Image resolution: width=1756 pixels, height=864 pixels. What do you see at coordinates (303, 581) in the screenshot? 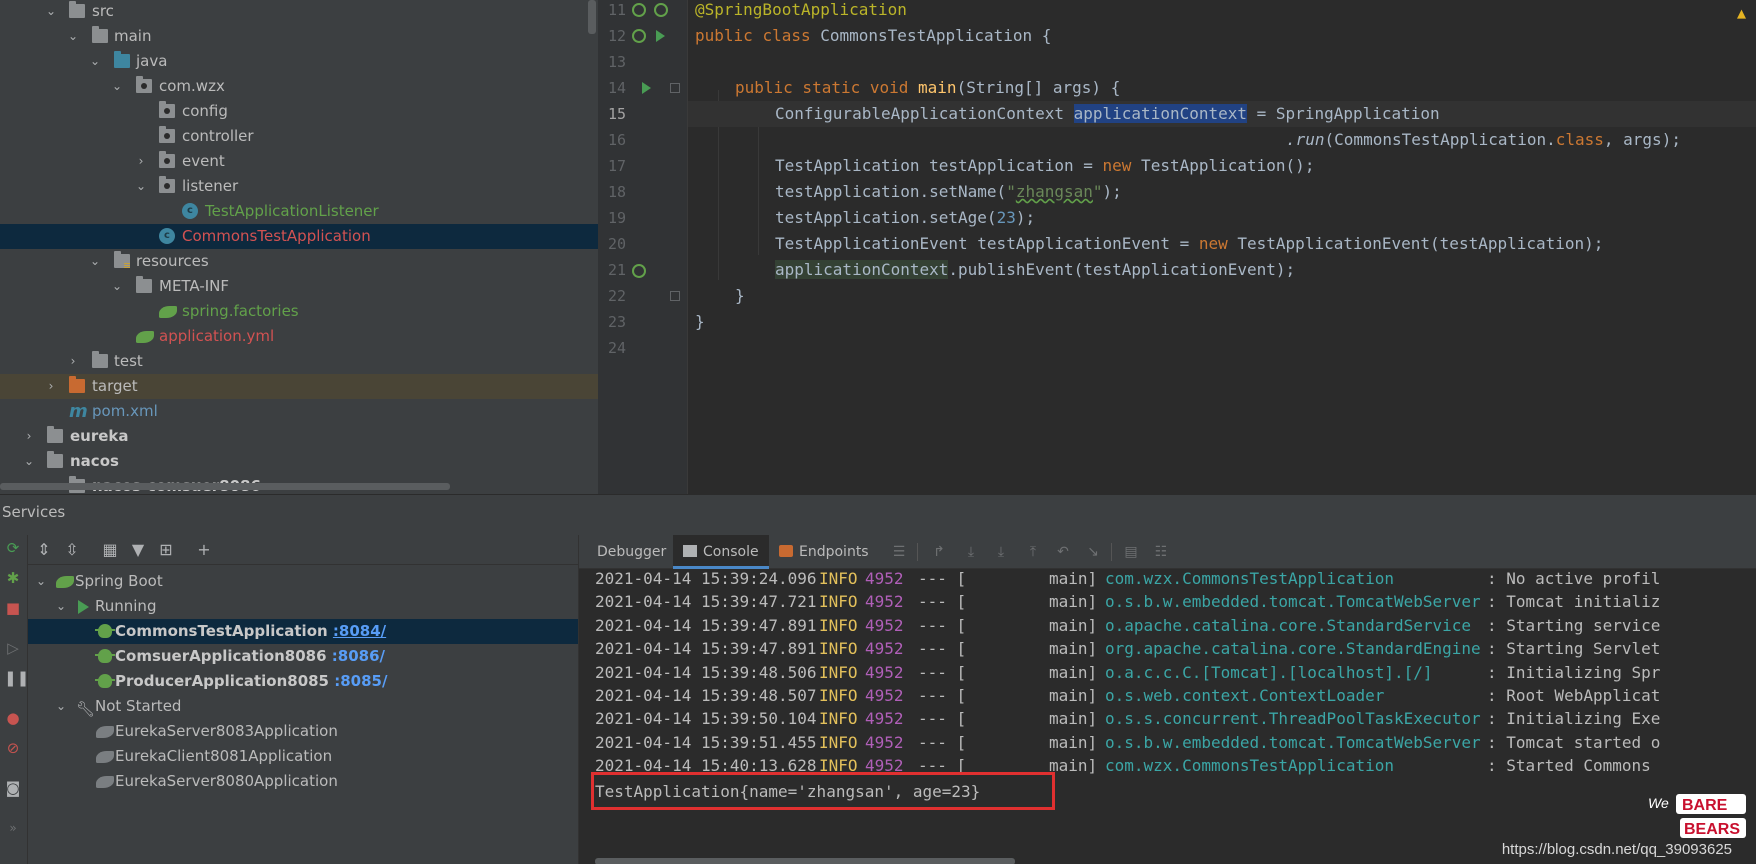
I see `service-group-spring-boot: ⌄ Spring Boot` at bounding box center [303, 581].